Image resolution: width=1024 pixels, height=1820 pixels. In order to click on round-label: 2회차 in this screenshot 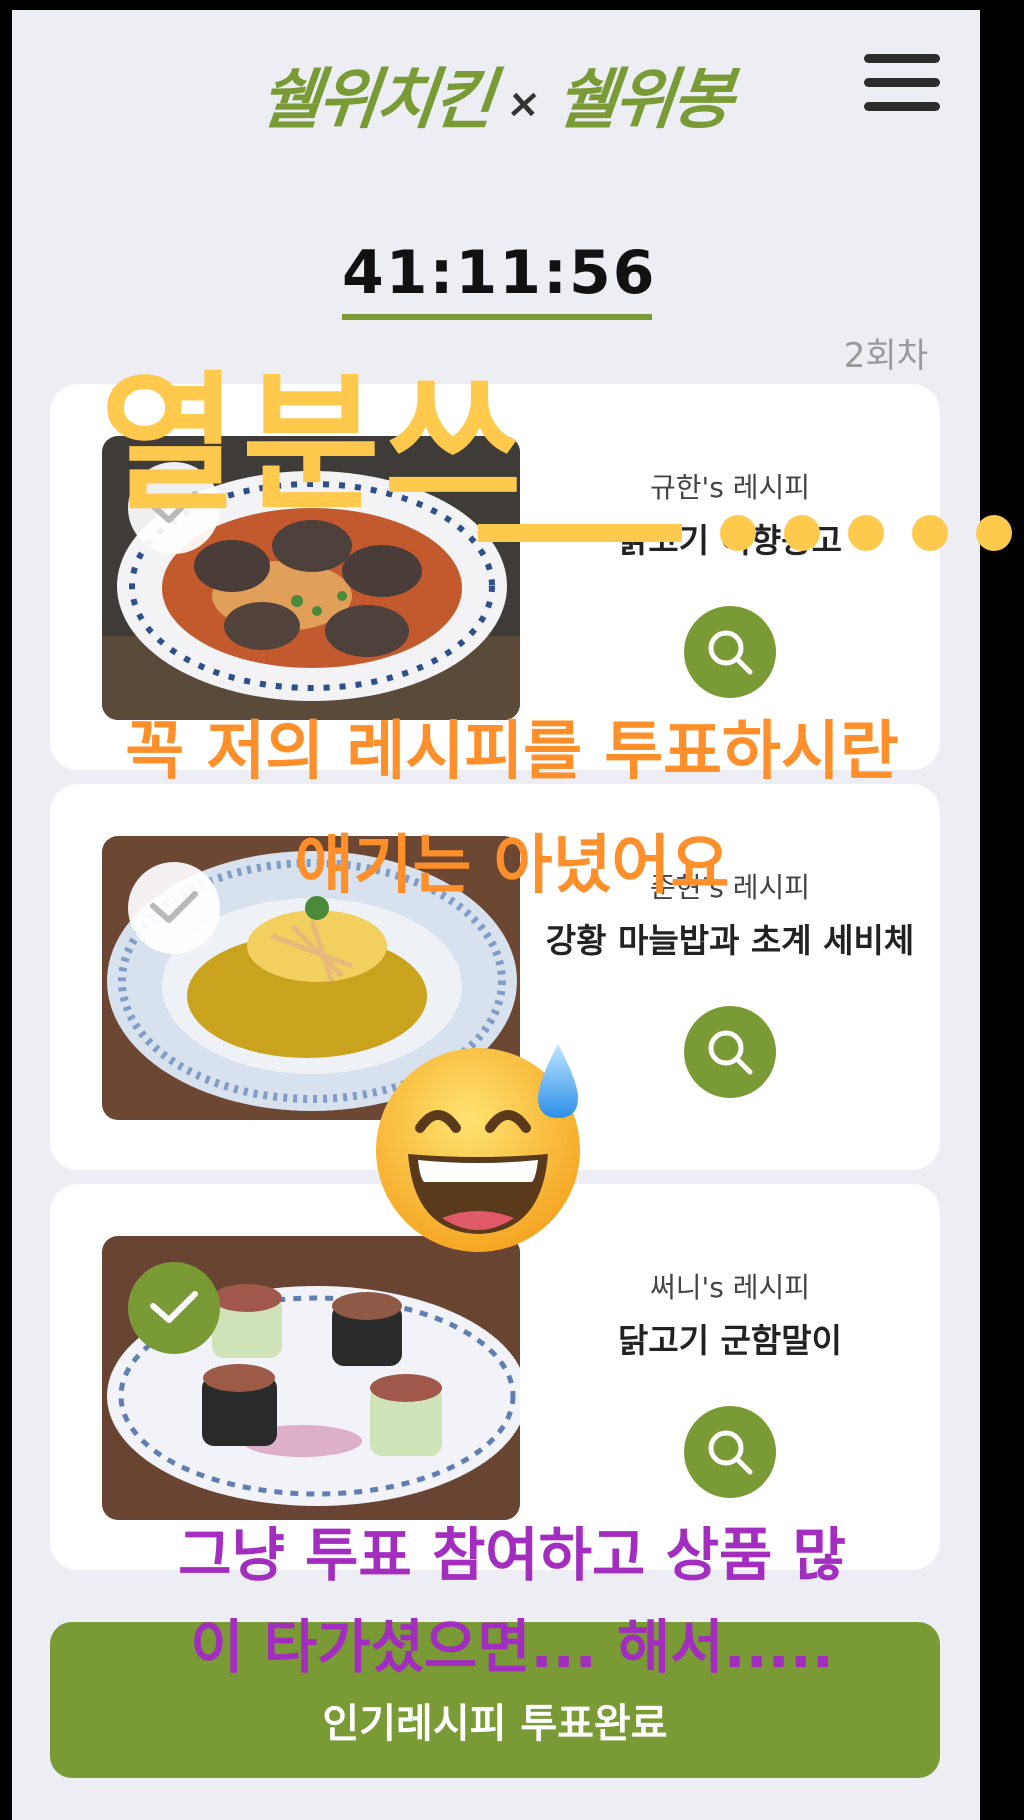, I will do `click(885, 356)`.